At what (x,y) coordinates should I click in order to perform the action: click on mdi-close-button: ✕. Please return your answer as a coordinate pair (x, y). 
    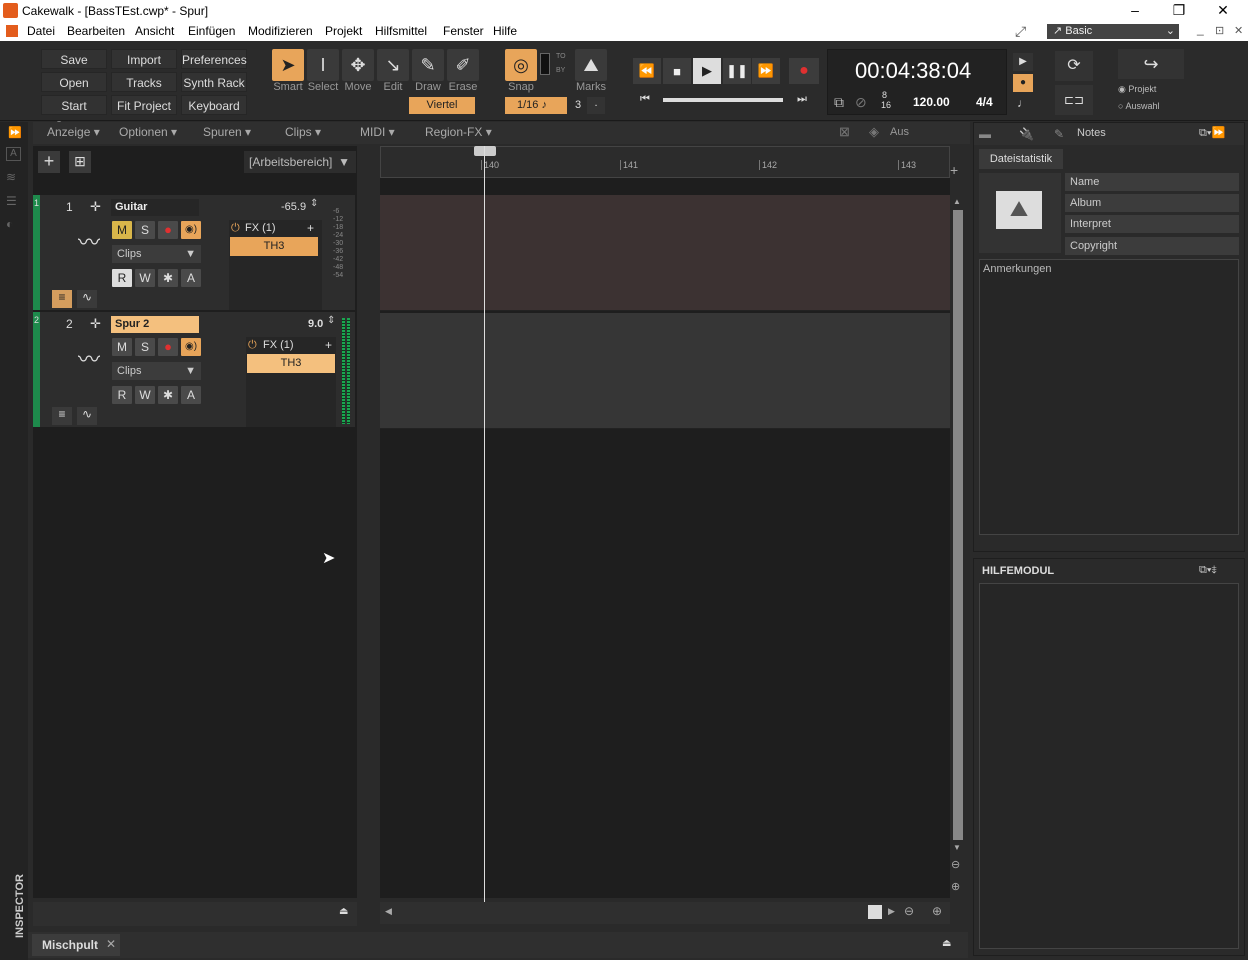
    Looking at the image, I should click on (1238, 30).